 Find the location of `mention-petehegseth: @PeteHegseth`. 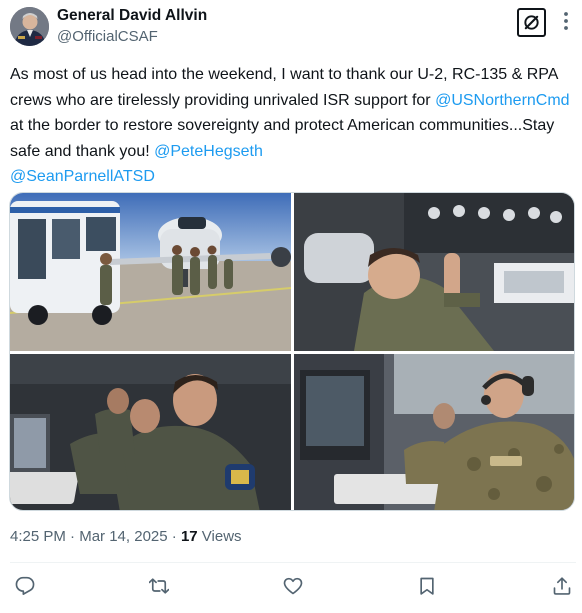

mention-petehegseth: @PeteHegseth is located at coordinates (208, 151).